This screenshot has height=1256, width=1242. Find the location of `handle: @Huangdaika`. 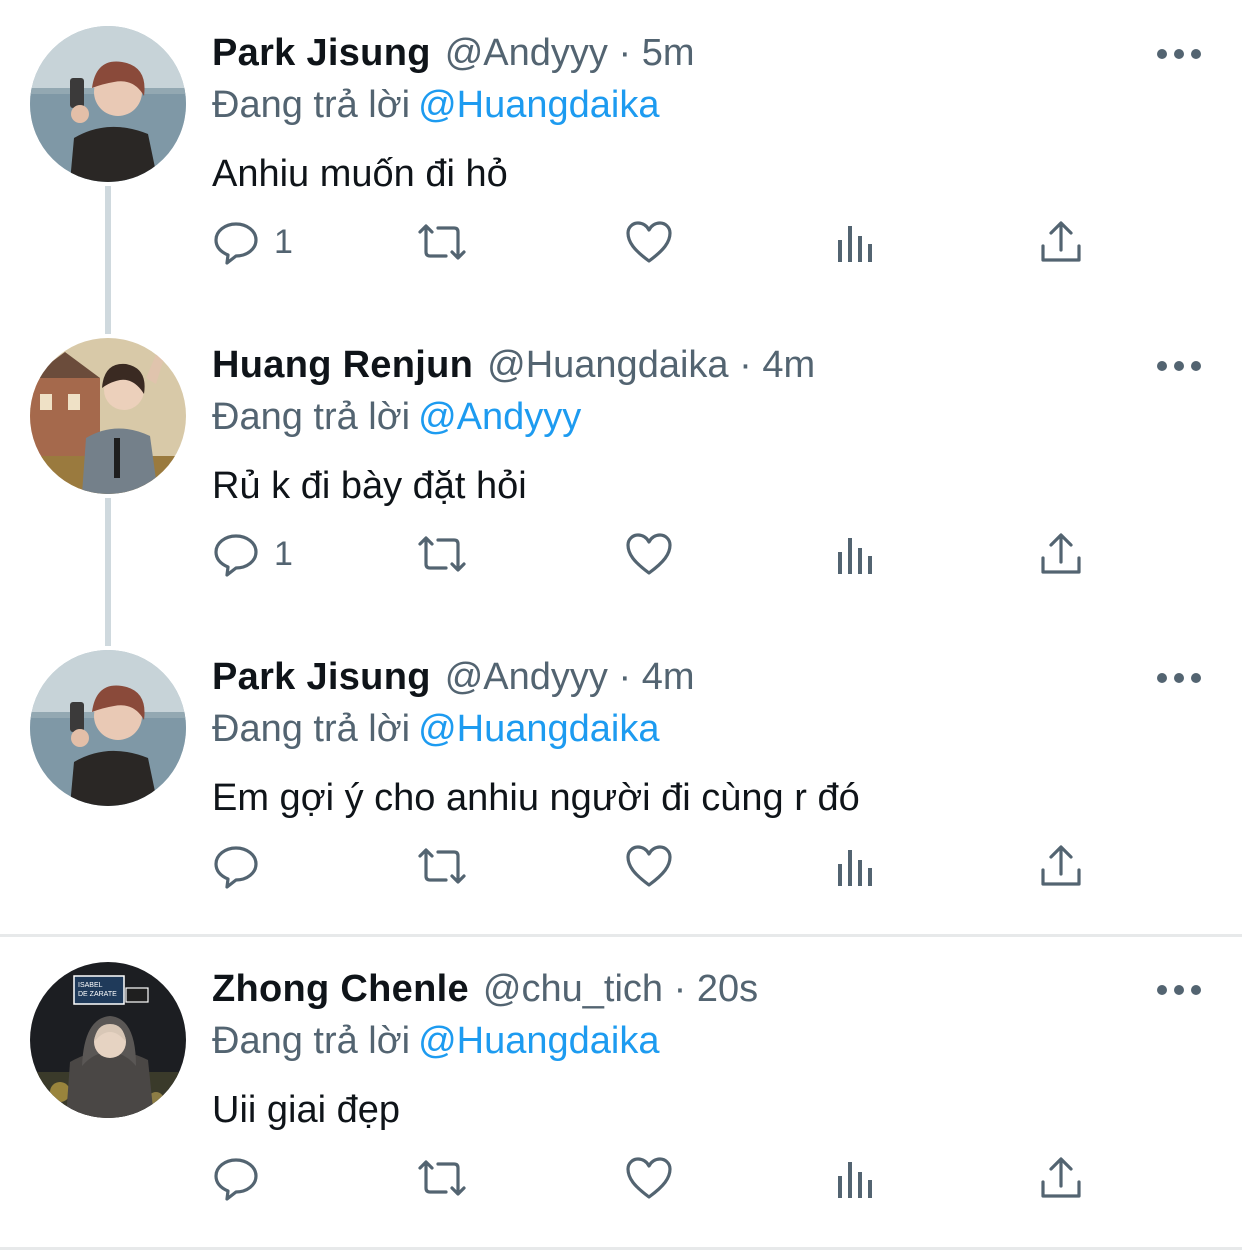

handle: @Huangdaika is located at coordinates (607, 365).